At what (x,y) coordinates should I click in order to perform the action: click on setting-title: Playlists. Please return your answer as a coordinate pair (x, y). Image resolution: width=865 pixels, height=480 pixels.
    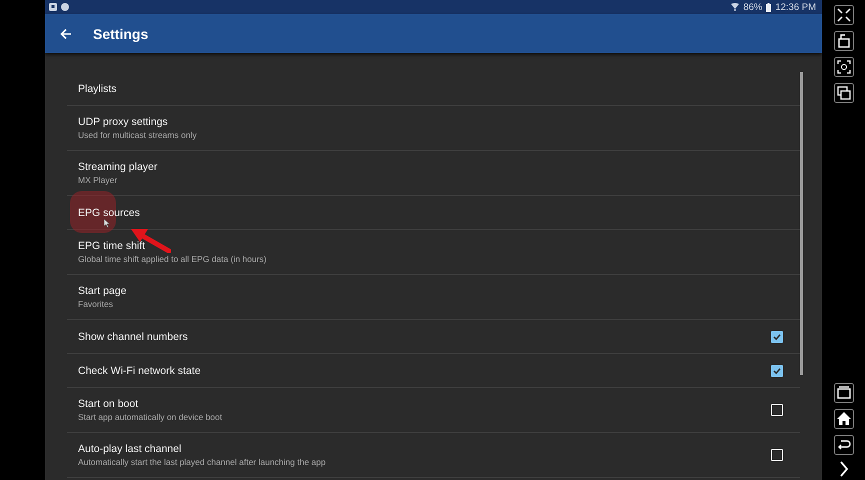
    Looking at the image, I should click on (97, 88).